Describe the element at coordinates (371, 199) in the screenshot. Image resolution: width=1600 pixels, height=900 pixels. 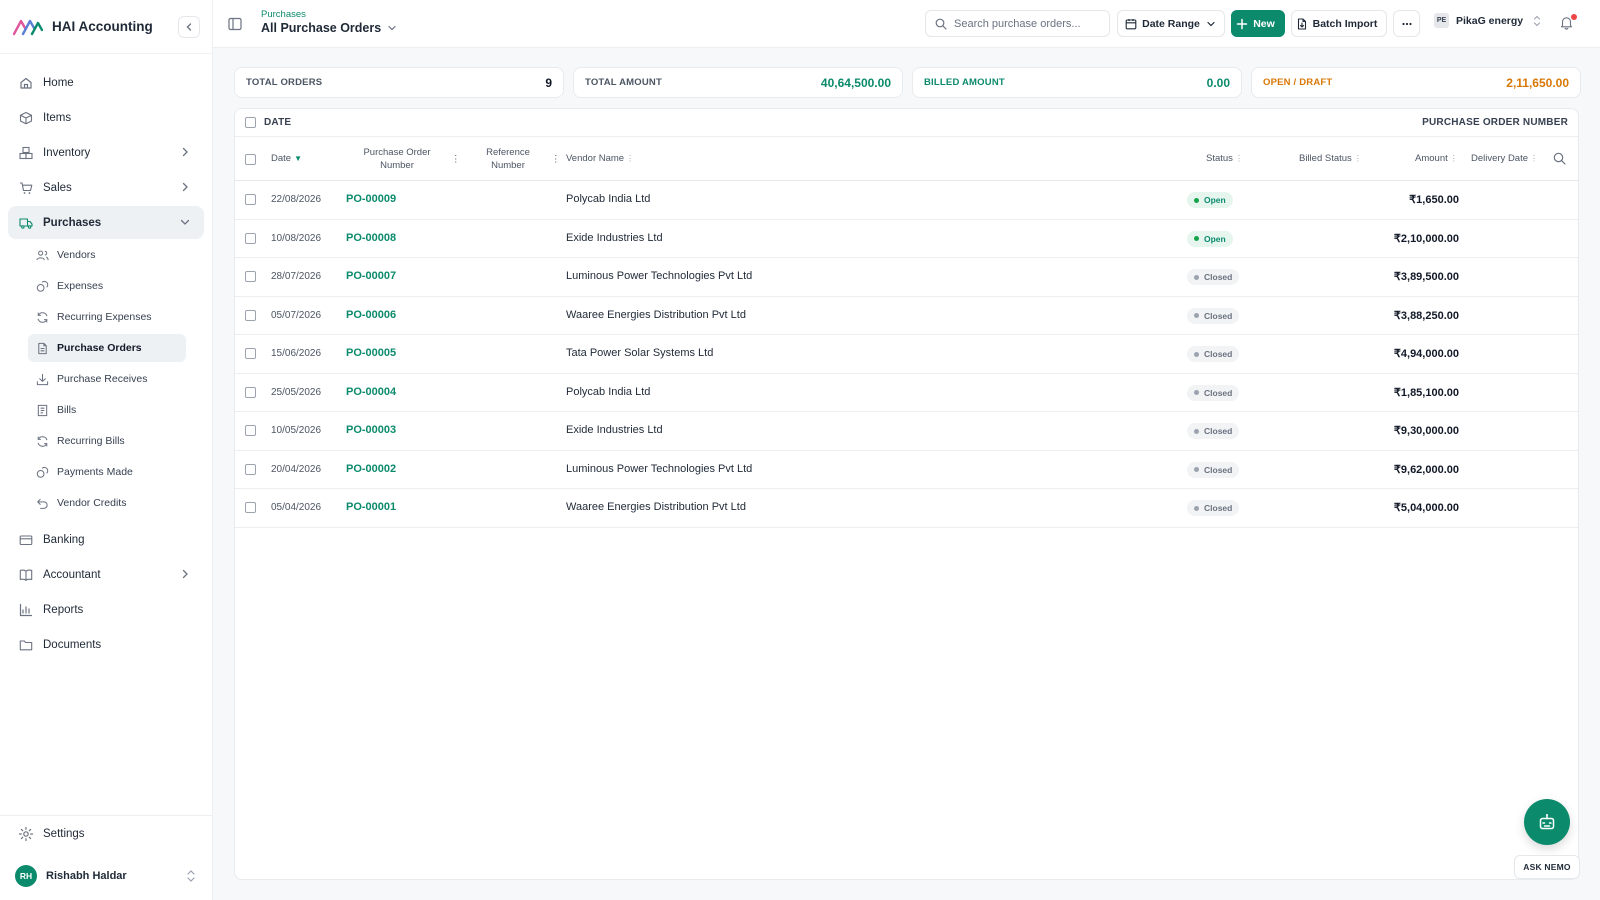
I see `cell-po-number-link: PO-00009` at that location.